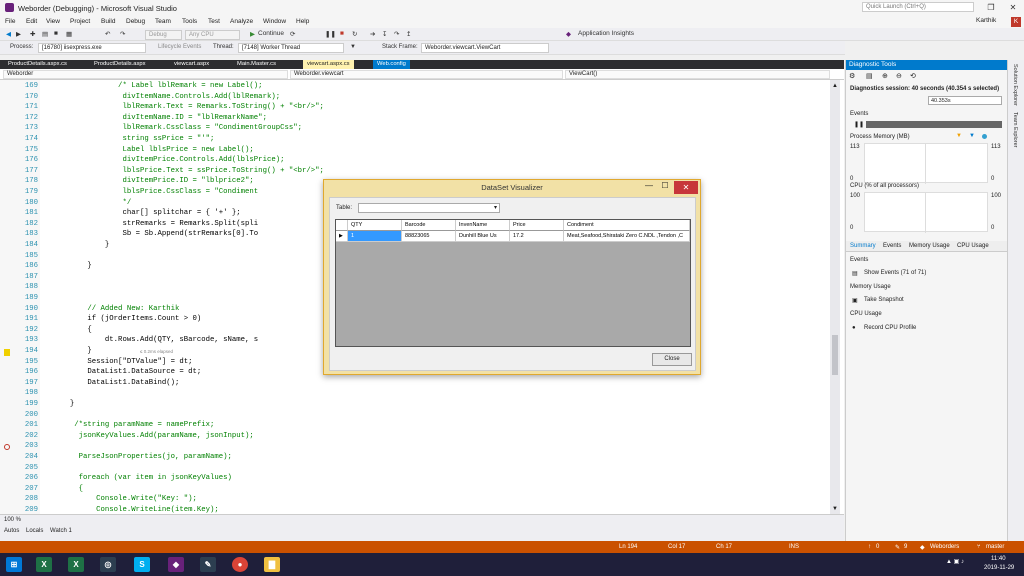 The image size is (1024, 576). I want to click on table-select: ▾, so click(429, 208).